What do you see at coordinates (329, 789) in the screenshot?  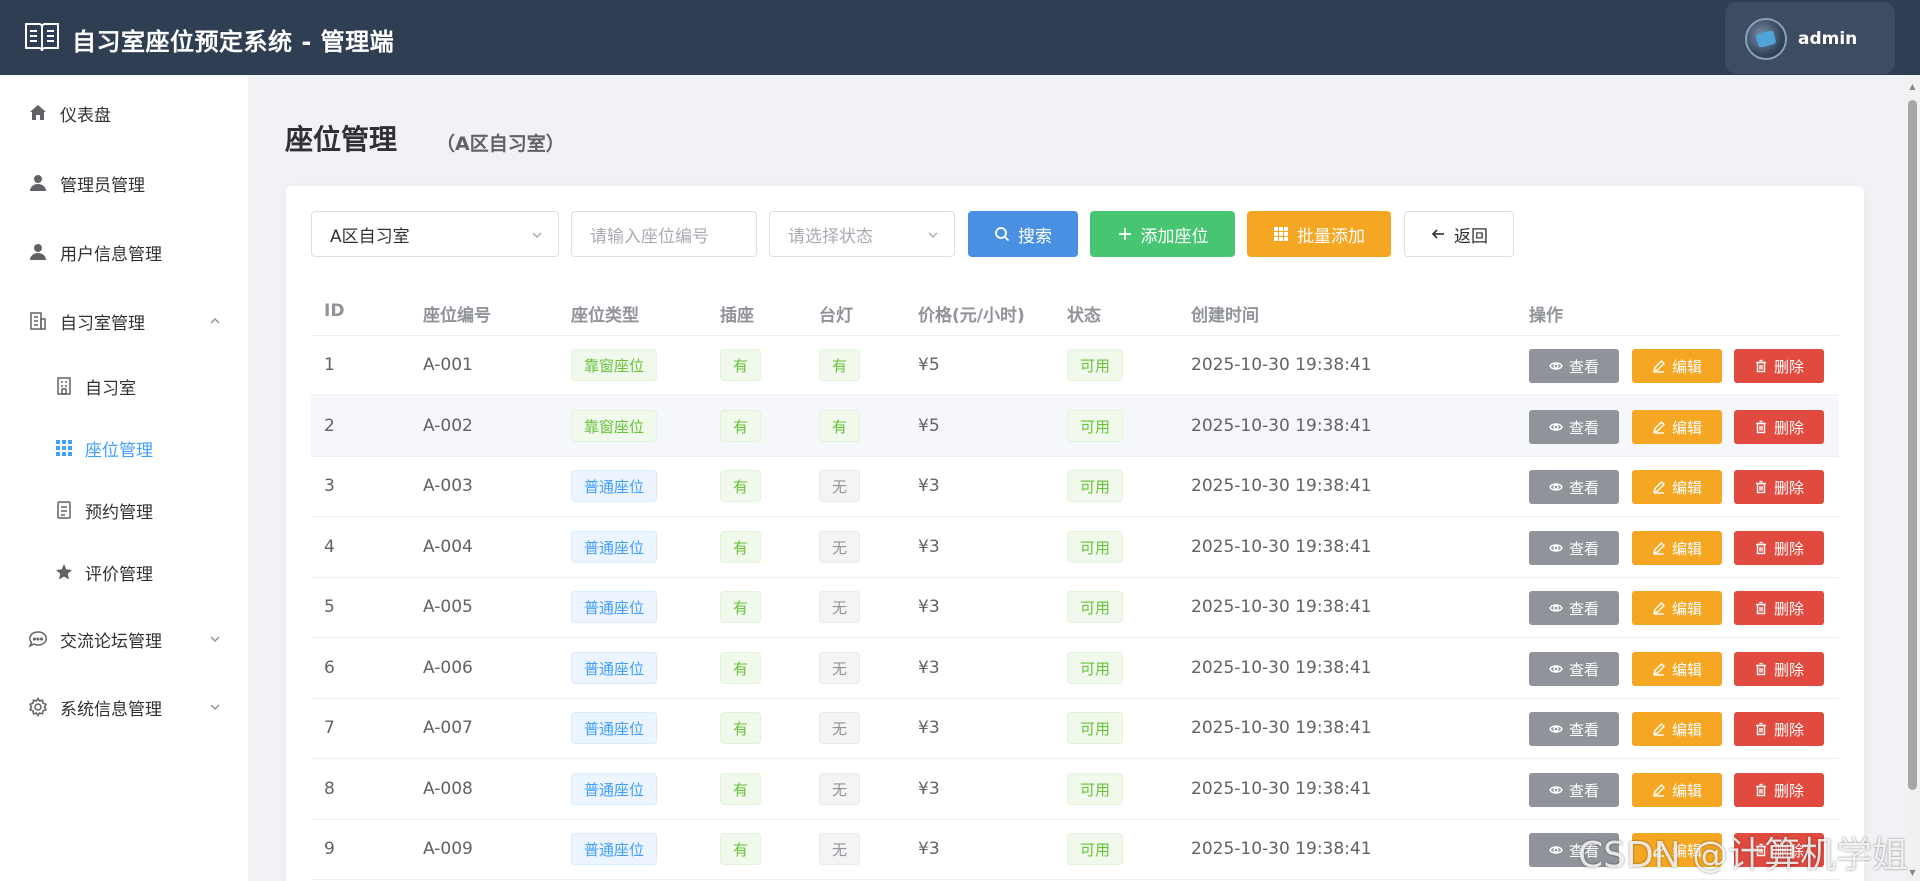 I see `cell-id: 8` at bounding box center [329, 789].